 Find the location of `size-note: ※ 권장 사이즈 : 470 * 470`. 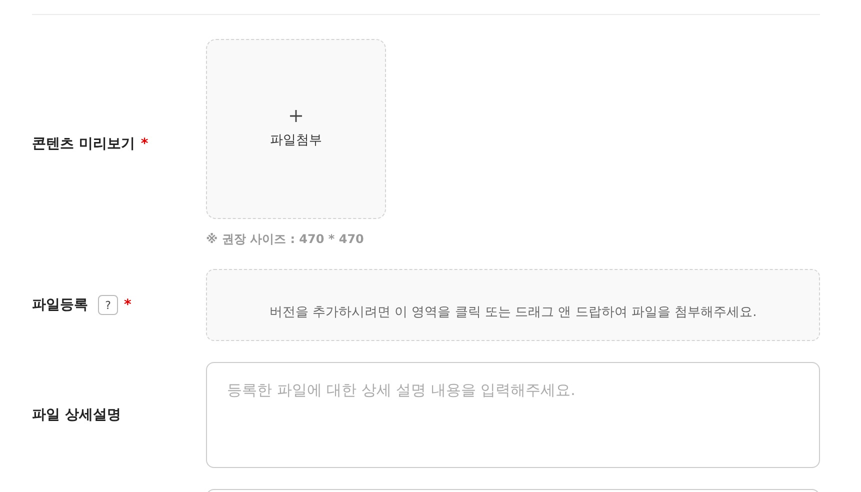

size-note: ※ 권장 사이즈 : 470 * 470 is located at coordinates (285, 239).